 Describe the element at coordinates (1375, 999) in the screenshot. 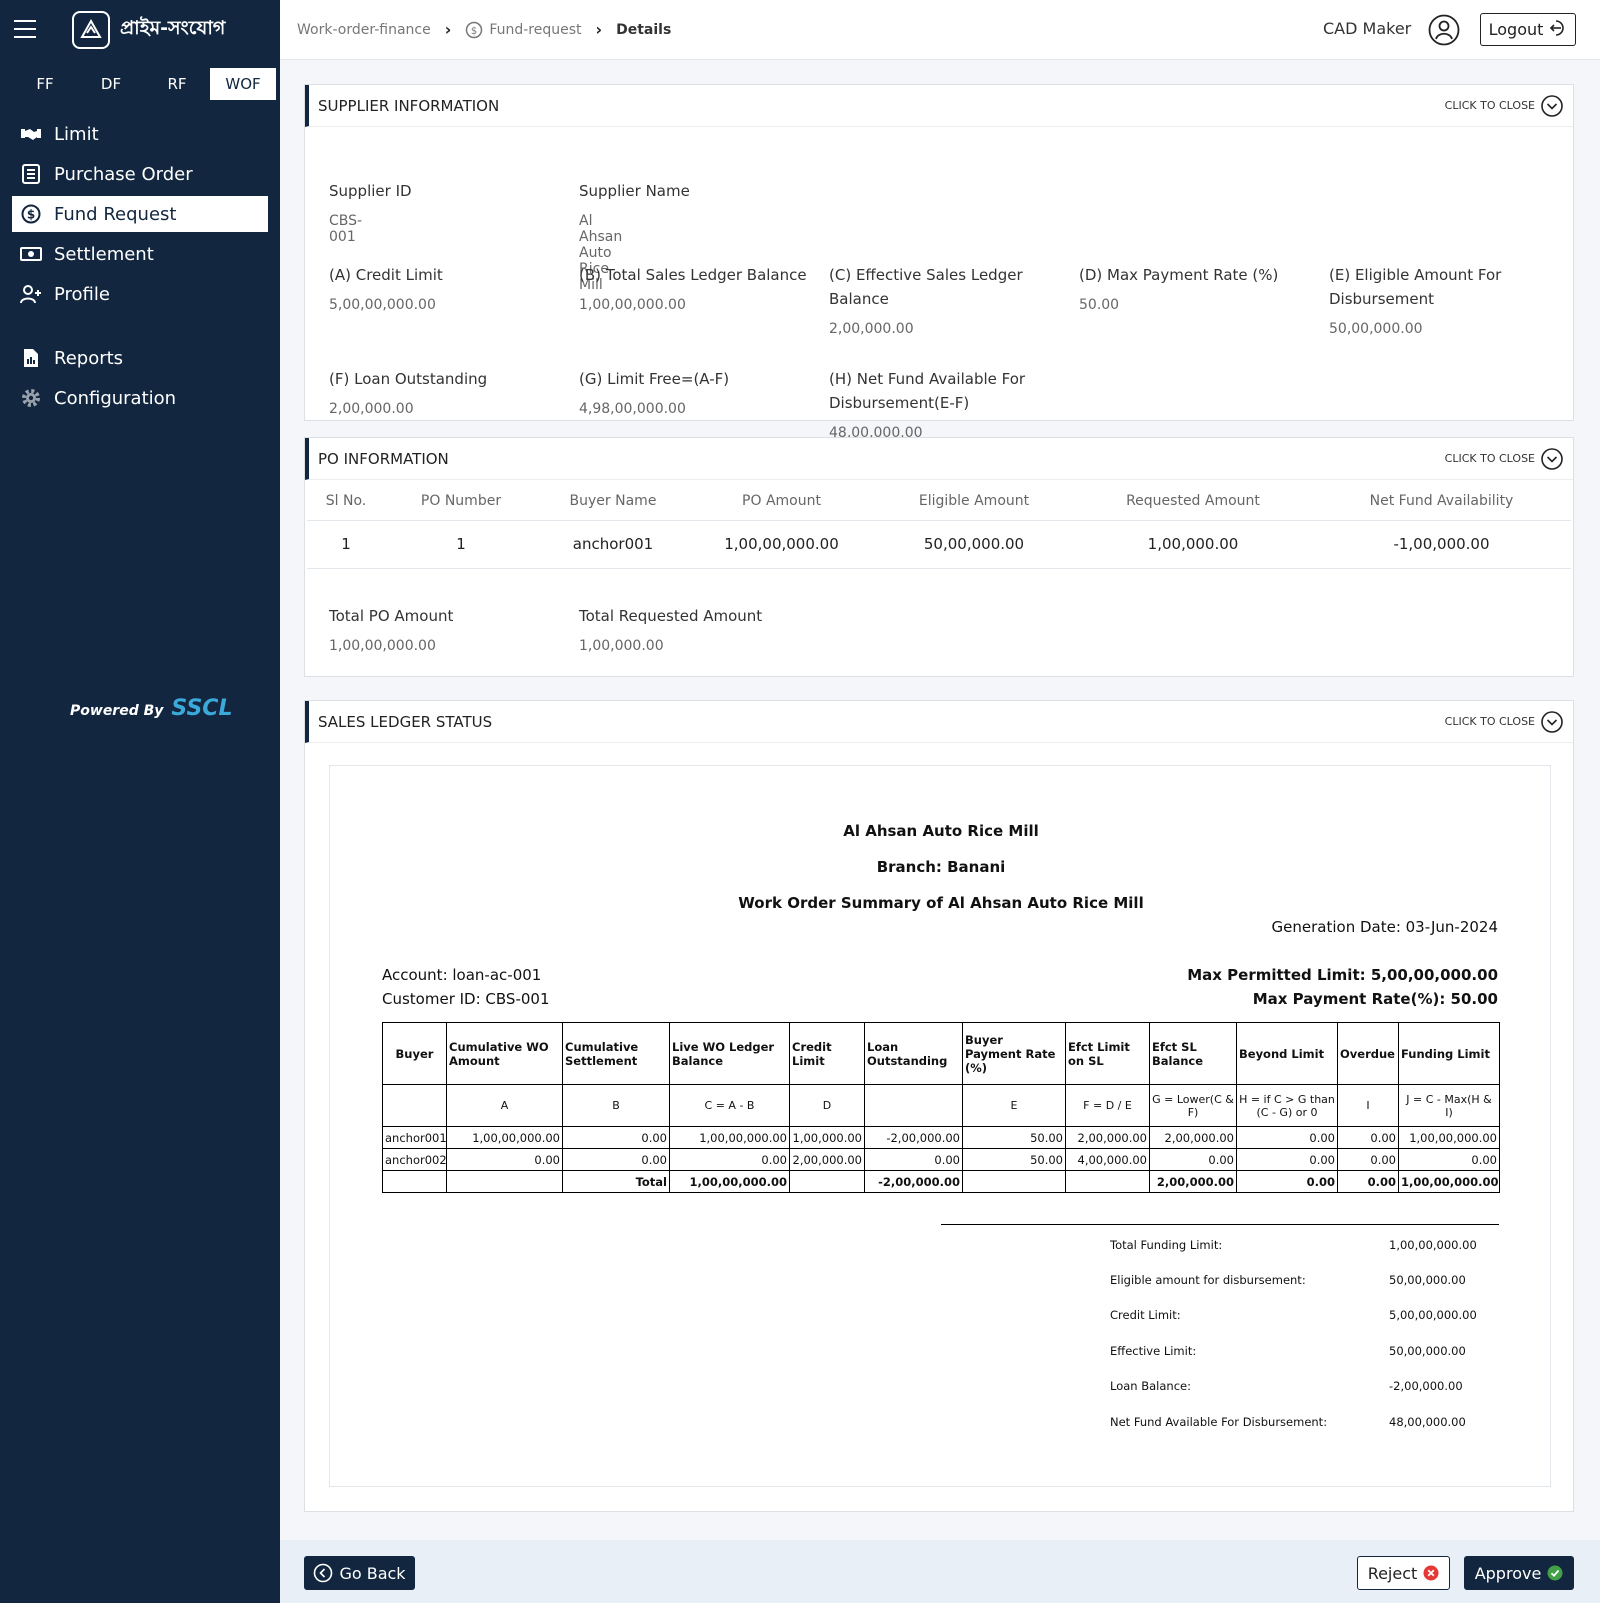

I see `report-max-payment-rate: Max Payment Rate(%): 50.00` at that location.